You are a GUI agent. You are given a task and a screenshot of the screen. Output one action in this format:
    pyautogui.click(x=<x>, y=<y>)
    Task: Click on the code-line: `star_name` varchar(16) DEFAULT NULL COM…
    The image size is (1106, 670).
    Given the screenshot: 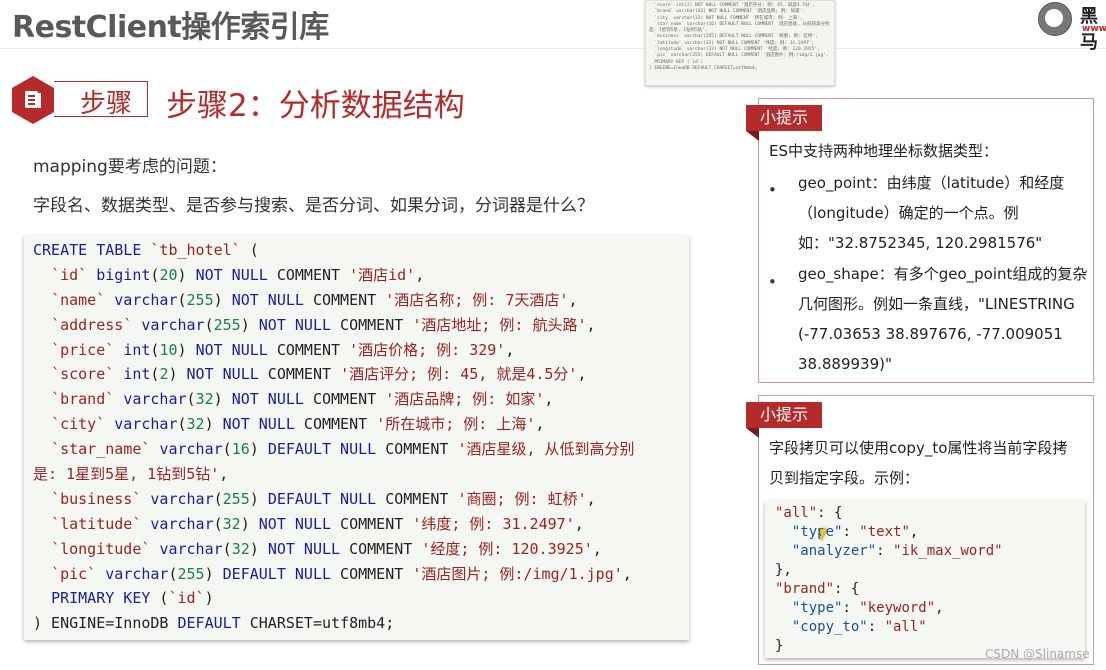 What is the action you would take?
    pyautogui.click(x=361, y=449)
    